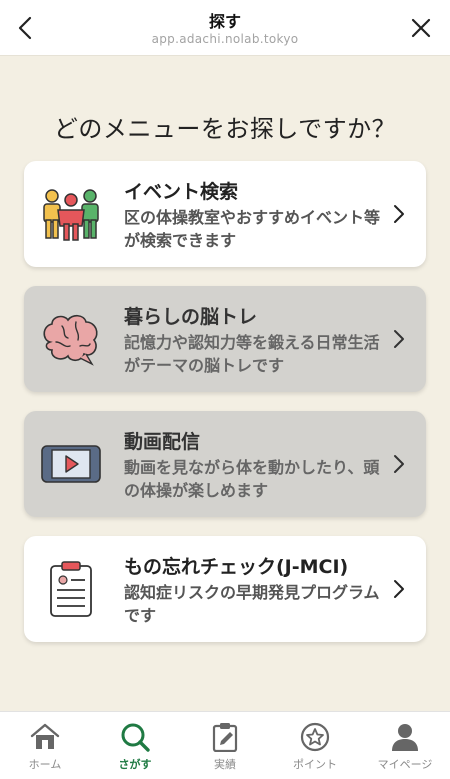 The width and height of the screenshot is (450, 779). What do you see at coordinates (225, 39) in the screenshot?
I see `page-url: app.adachi.nolab.tokyo` at bounding box center [225, 39].